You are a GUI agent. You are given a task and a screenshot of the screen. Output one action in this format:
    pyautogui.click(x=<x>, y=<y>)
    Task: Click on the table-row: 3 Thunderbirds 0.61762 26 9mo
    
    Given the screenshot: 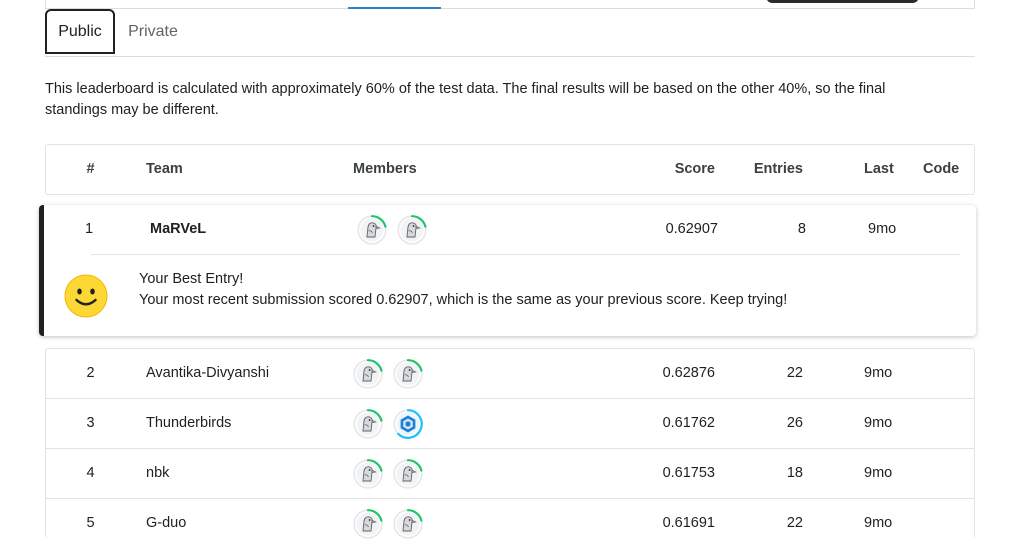 What is the action you would take?
    pyautogui.click(x=510, y=423)
    